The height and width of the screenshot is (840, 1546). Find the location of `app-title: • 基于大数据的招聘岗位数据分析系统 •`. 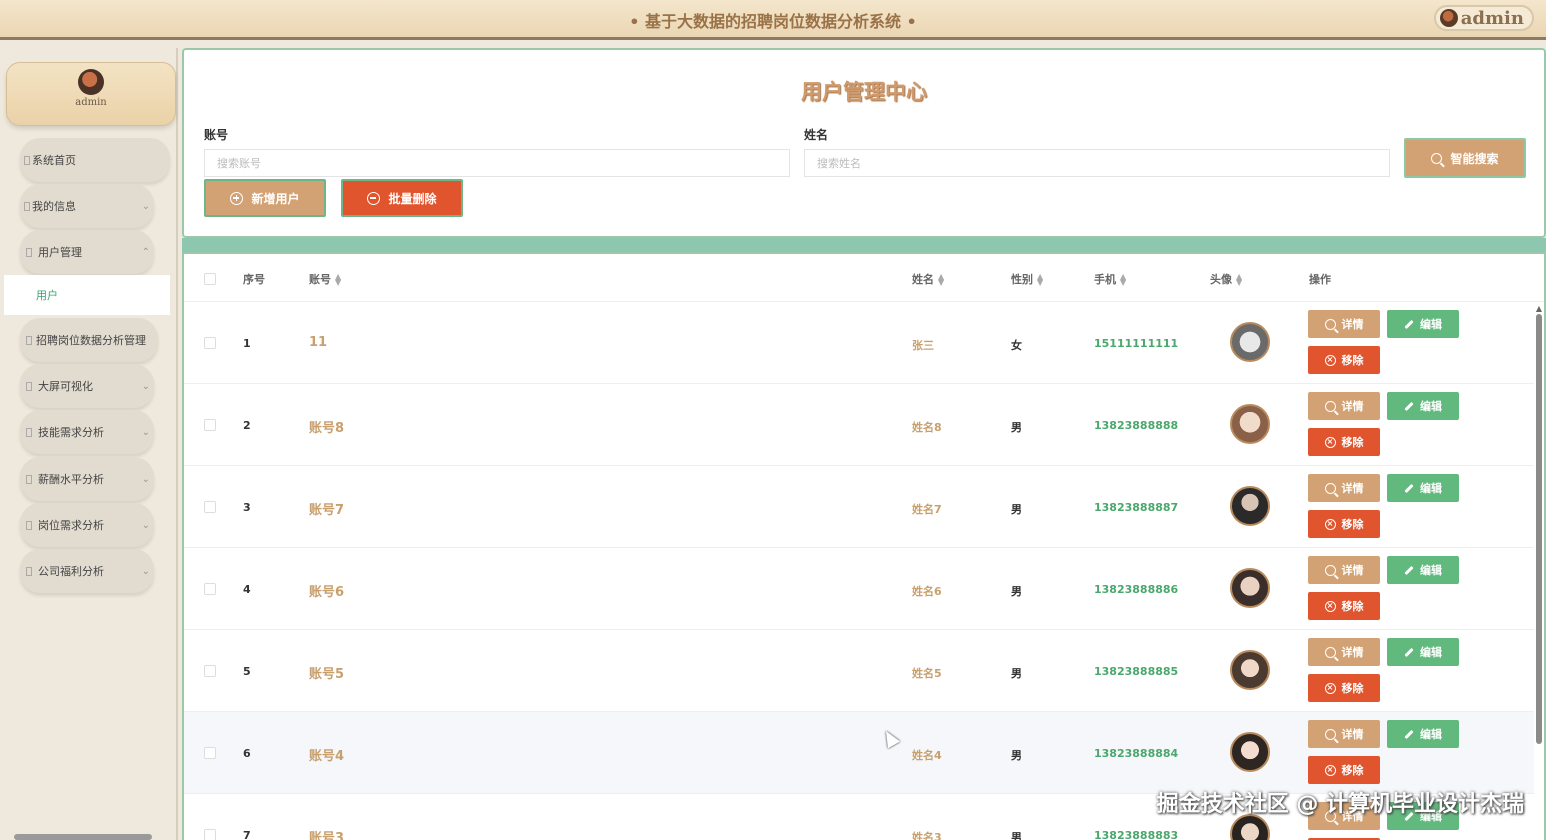

app-title: • 基于大数据的招聘岗位数据分析系统 • is located at coordinates (773, 21).